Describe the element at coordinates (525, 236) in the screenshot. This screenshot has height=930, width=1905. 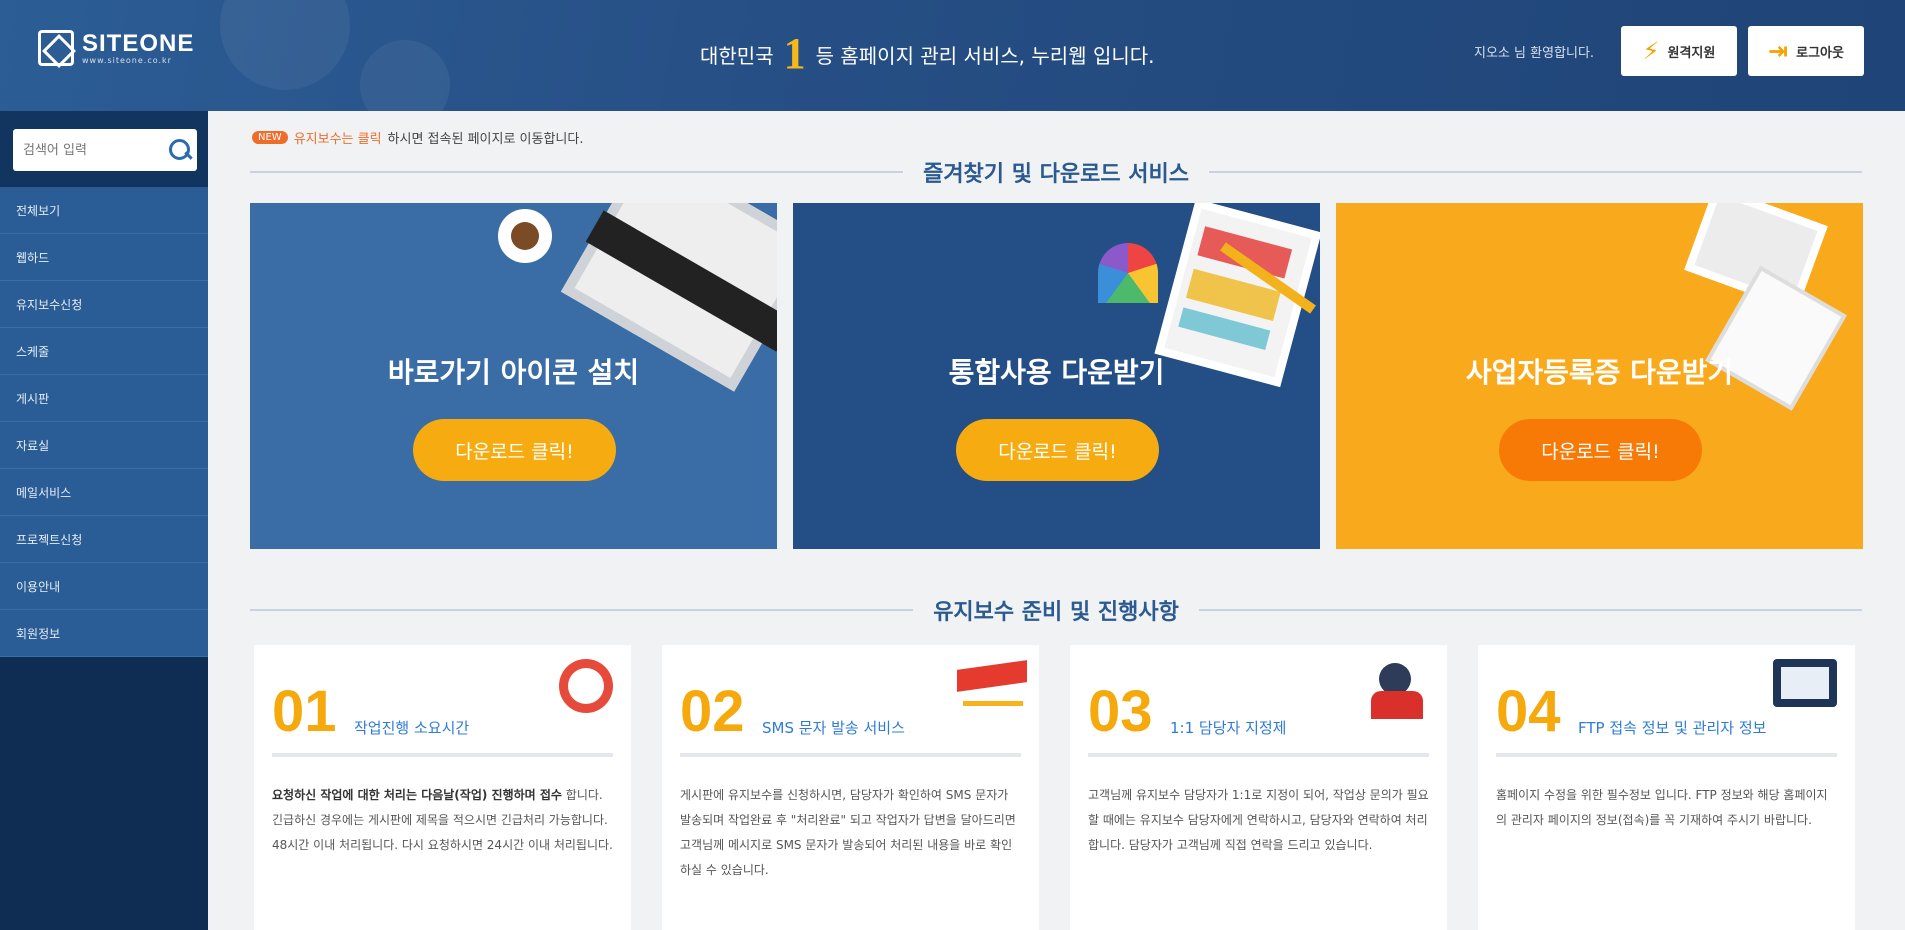
I see `coffee-cup-illustration` at that location.